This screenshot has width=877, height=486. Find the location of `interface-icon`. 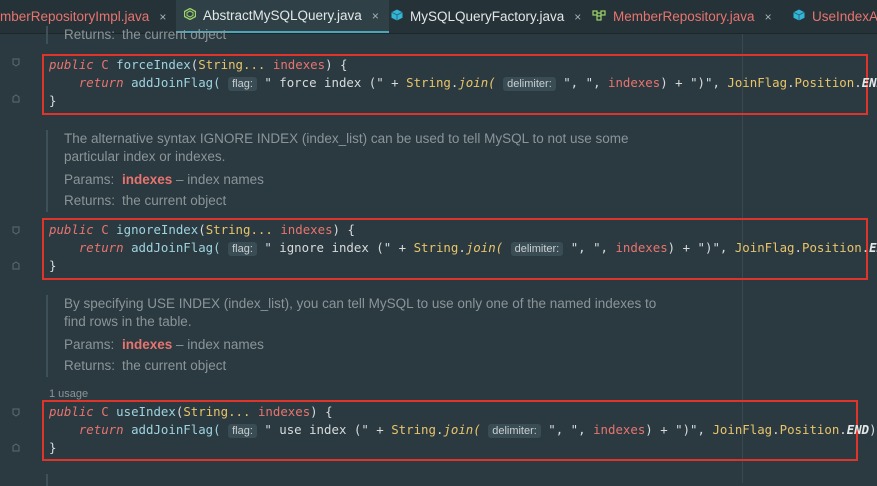

interface-icon is located at coordinates (599, 16).